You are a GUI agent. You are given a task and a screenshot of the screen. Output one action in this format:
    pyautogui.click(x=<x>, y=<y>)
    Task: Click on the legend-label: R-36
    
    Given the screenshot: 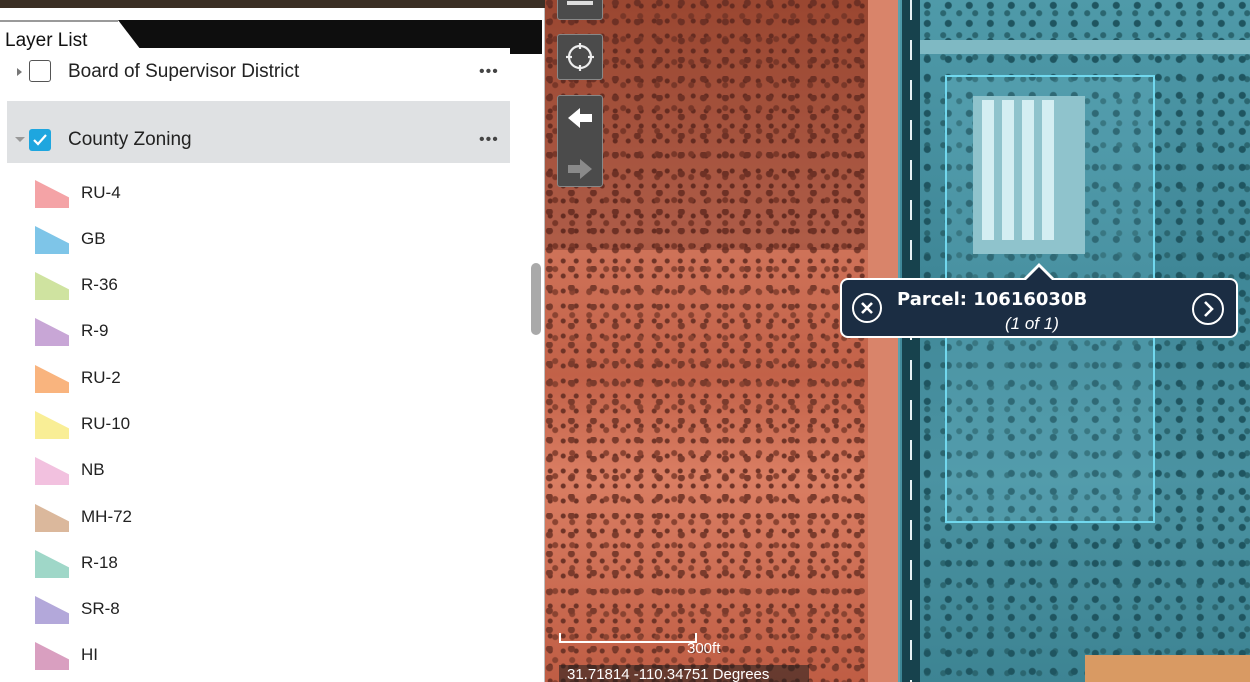 What is the action you would take?
    pyautogui.click(x=99, y=284)
    